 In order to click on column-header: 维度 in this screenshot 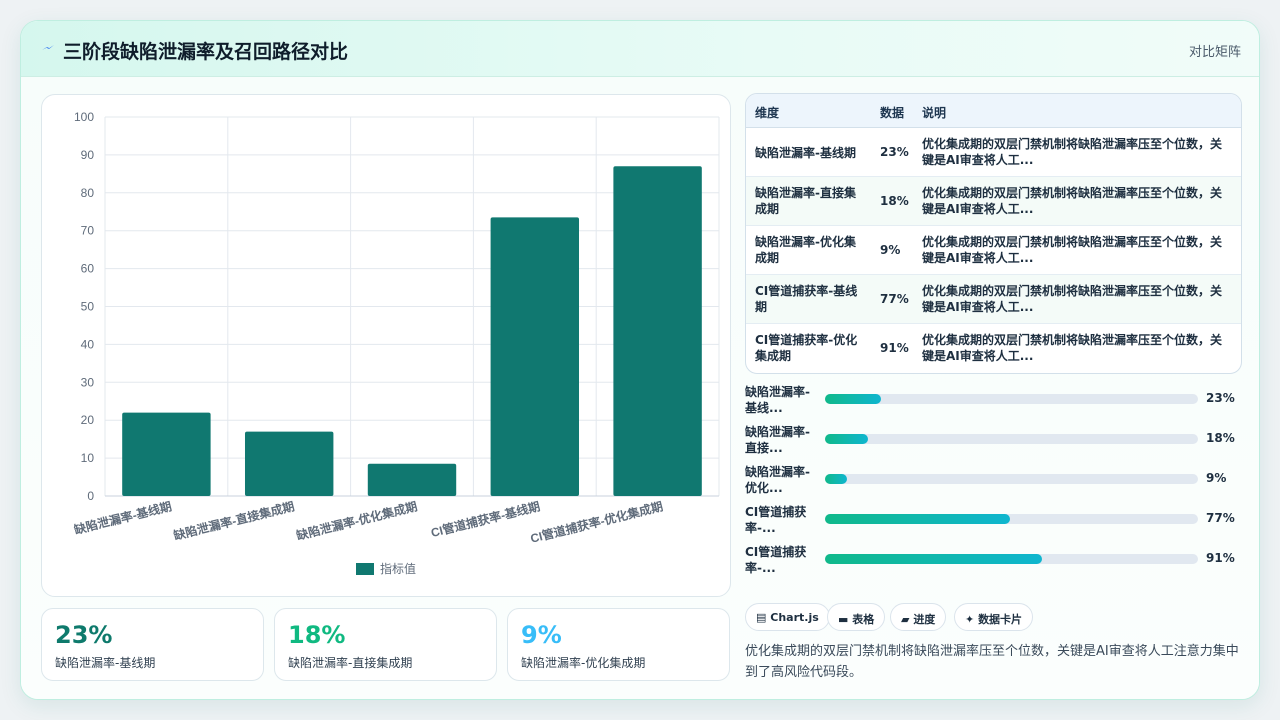, I will do `click(767, 113)`.